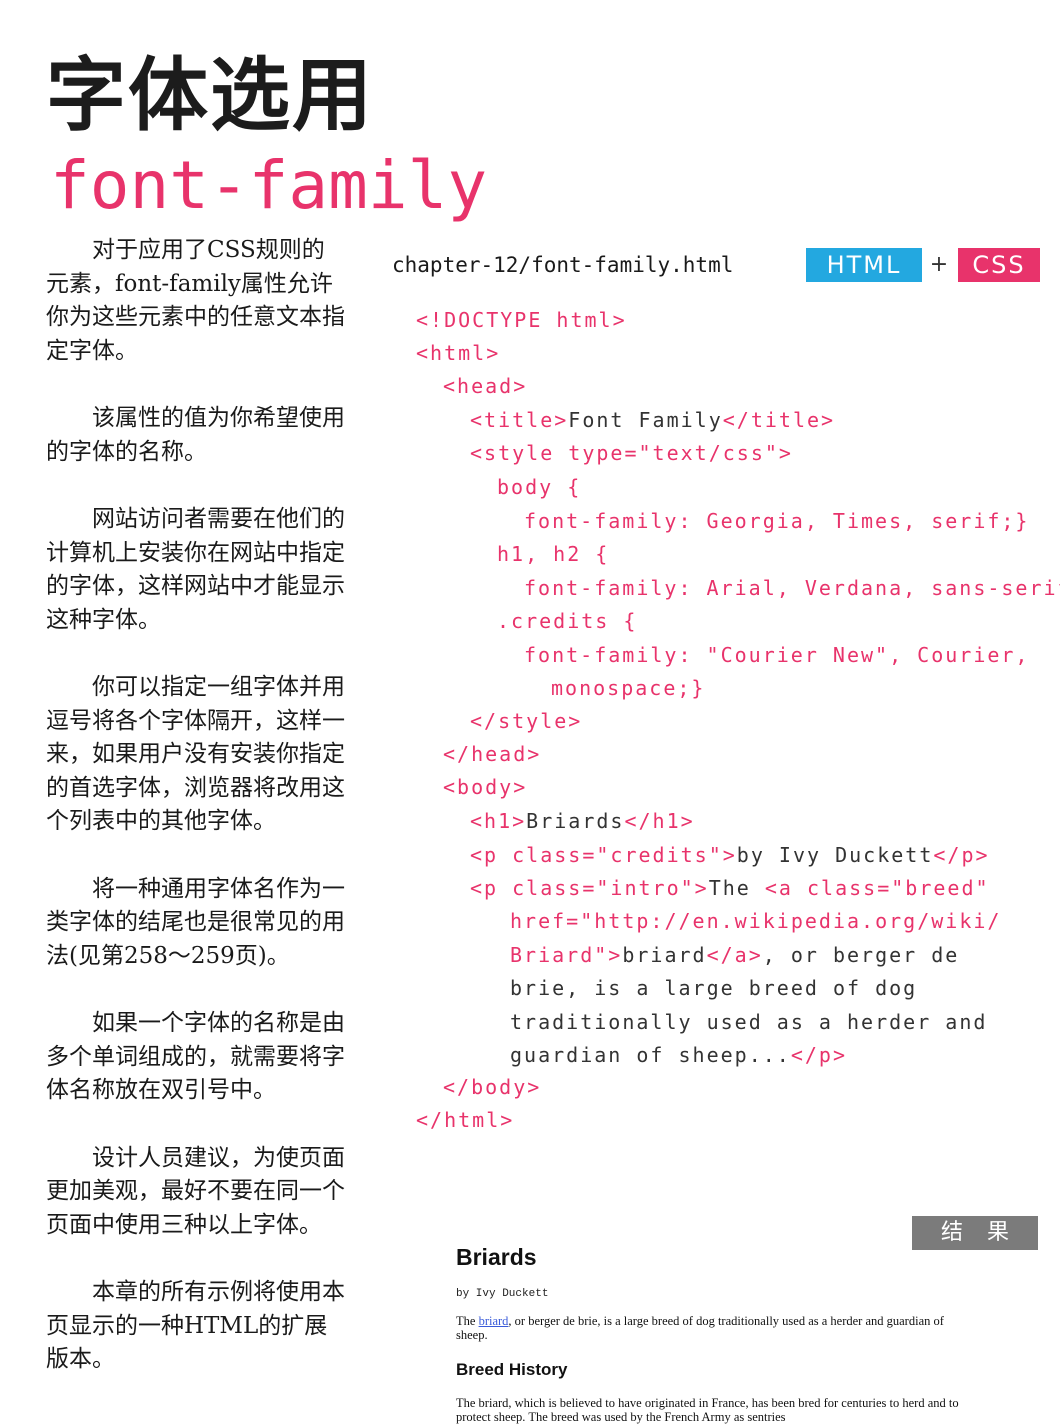 Image resolution: width=1060 pixels, height=1424 pixels. Describe the element at coordinates (603, 855) in the screenshot. I see `code-markup: <p class="credits">` at that location.